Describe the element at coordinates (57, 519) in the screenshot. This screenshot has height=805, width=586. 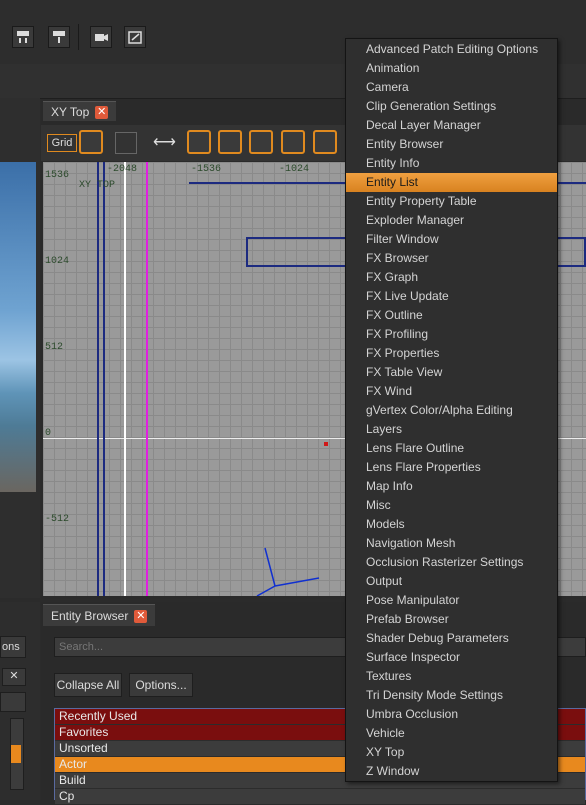
I see `tick-label-y: -512` at that location.